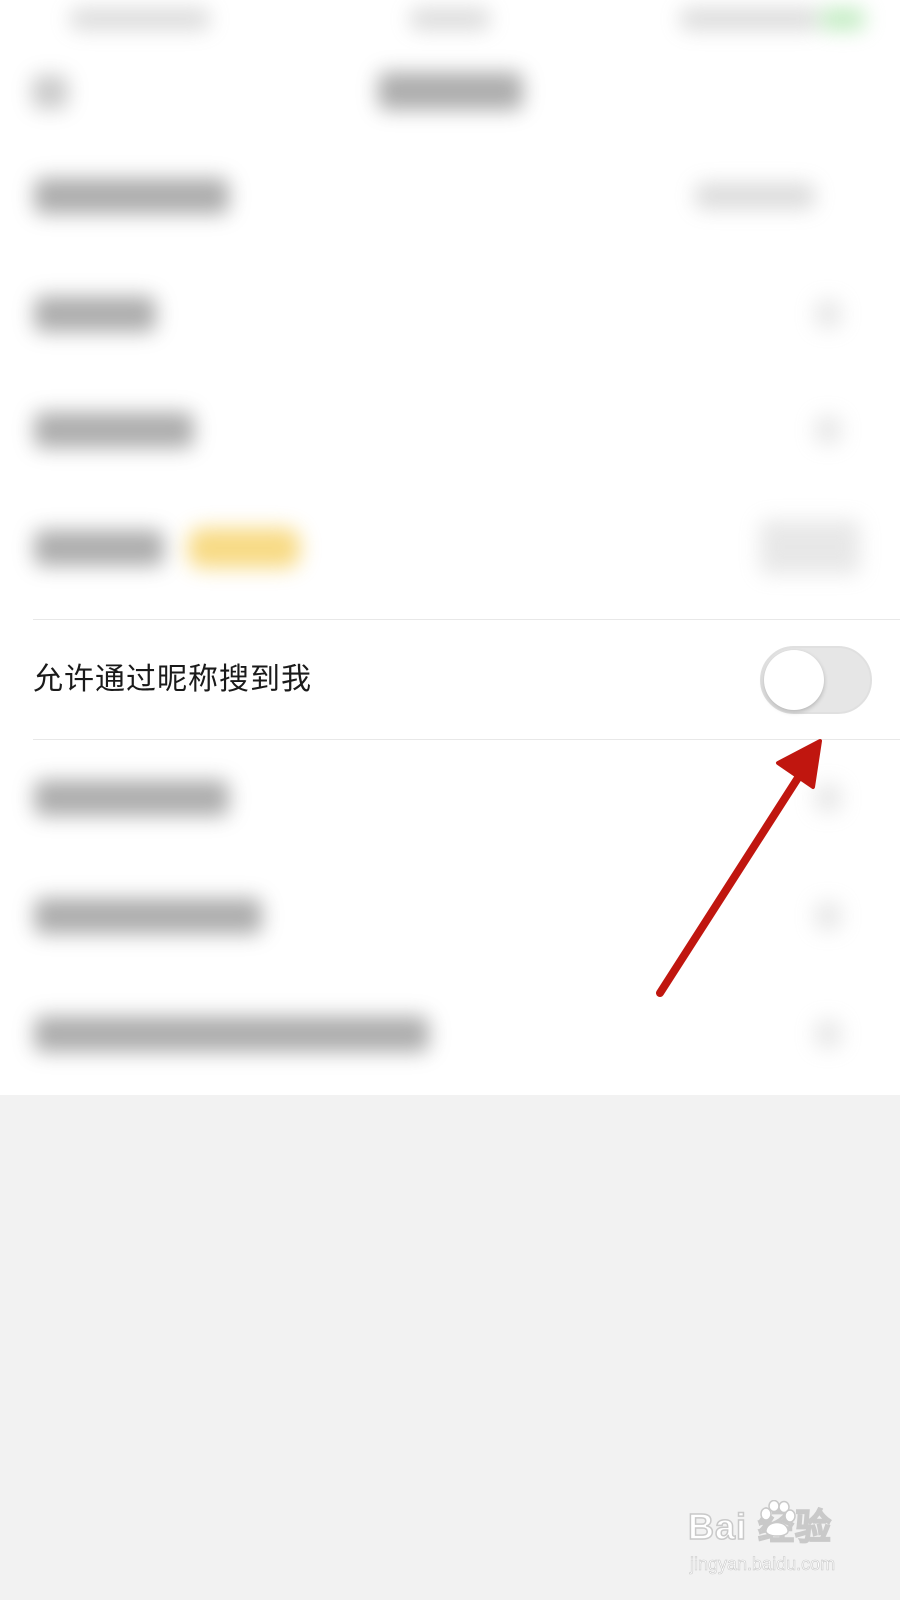 This screenshot has height=1600, width=900. I want to click on status-bar-carrier, so click(450, 19).